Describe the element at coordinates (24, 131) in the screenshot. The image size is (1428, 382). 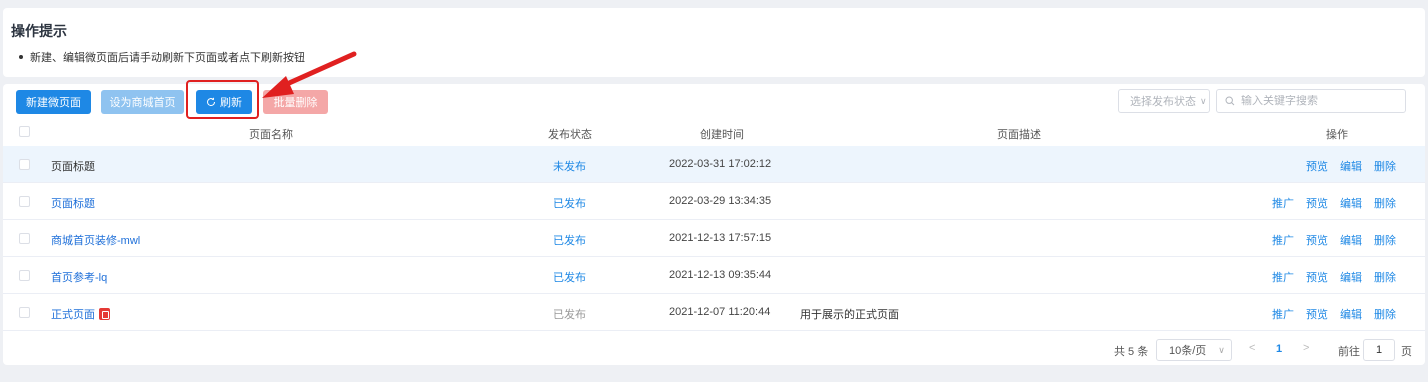
I see `select-all-checkbox` at that location.